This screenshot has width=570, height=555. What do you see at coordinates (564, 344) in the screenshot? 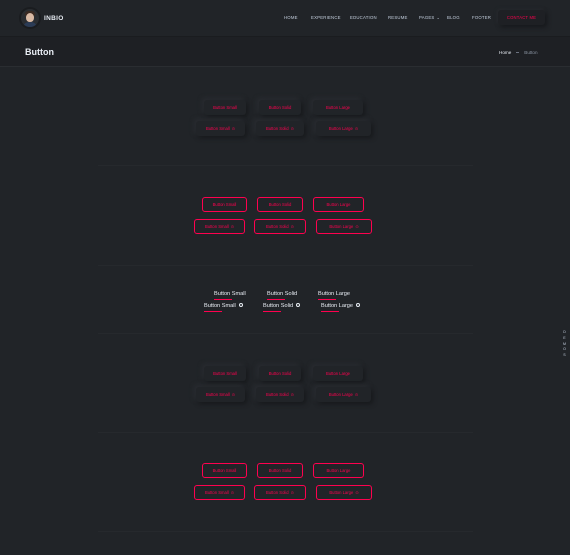
I see `demos-side-label: D E M O S` at bounding box center [564, 344].